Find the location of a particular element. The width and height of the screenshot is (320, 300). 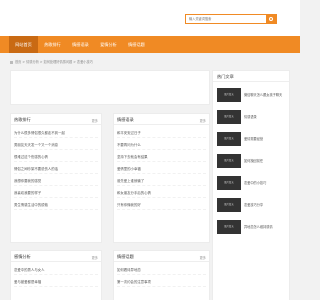

breadcrumb: 首页 > 情感分析 > 如何处理好情感问题 > 恋爱小技巧 is located at coordinates (150, 62).